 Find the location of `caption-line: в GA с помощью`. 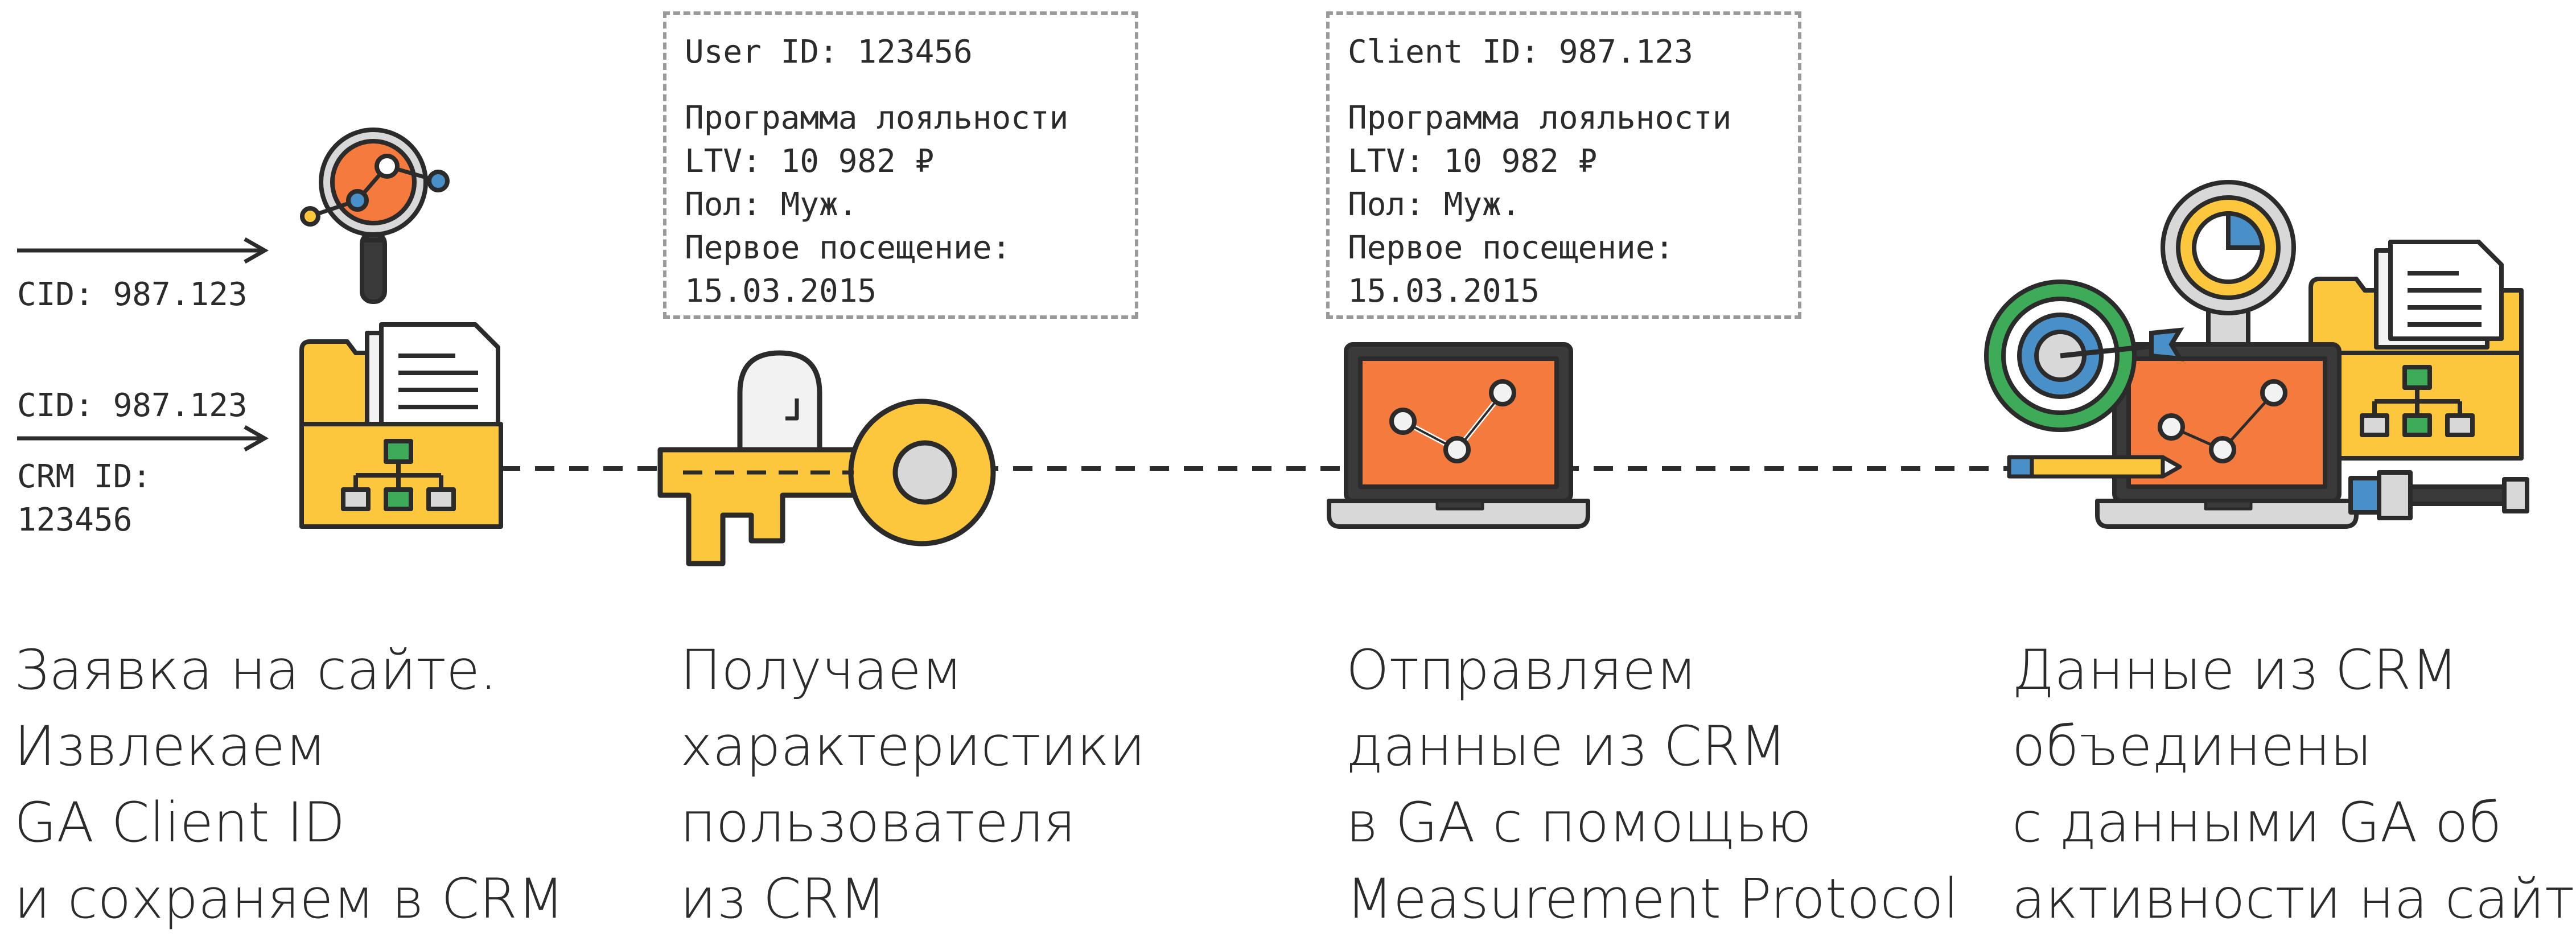

caption-line: в GA с помощью is located at coordinates (1579, 822).